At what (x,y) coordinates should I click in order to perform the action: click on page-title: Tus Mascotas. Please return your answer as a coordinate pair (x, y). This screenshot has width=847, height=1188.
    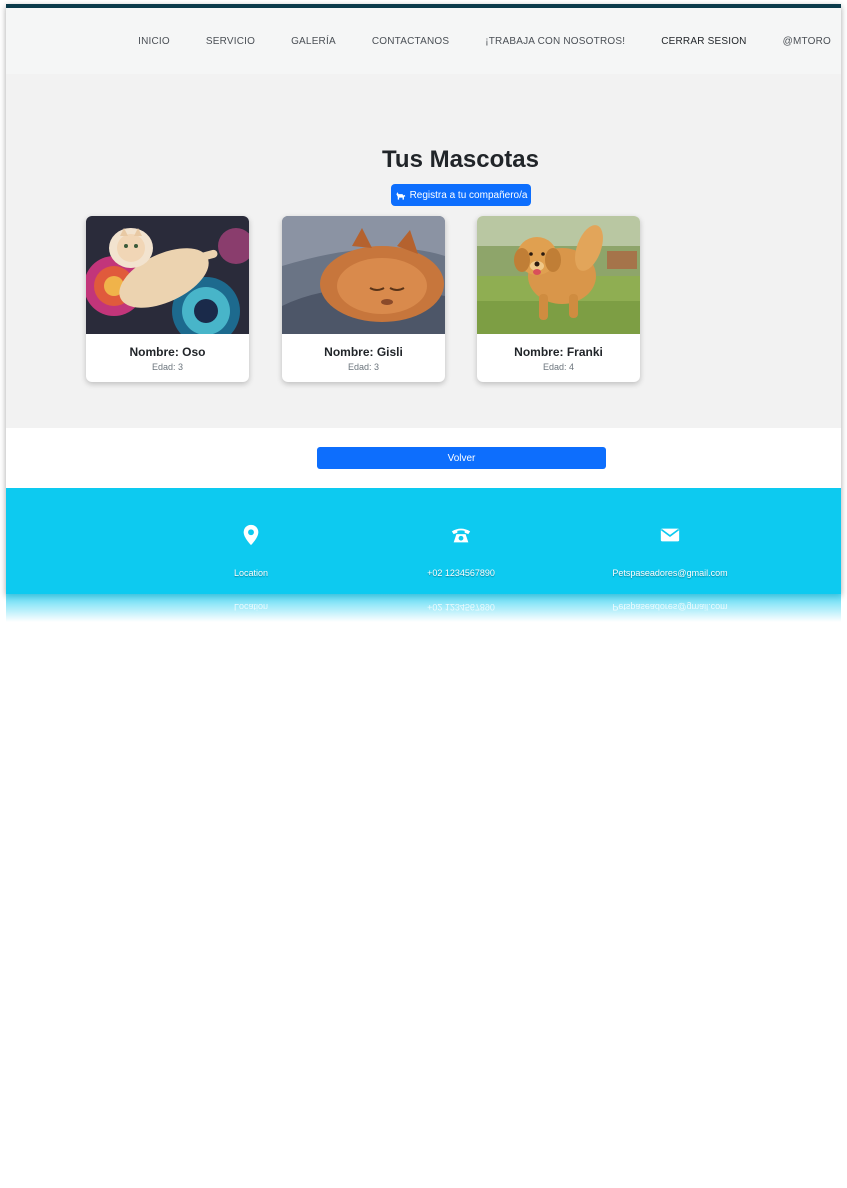
    Looking at the image, I should click on (460, 159).